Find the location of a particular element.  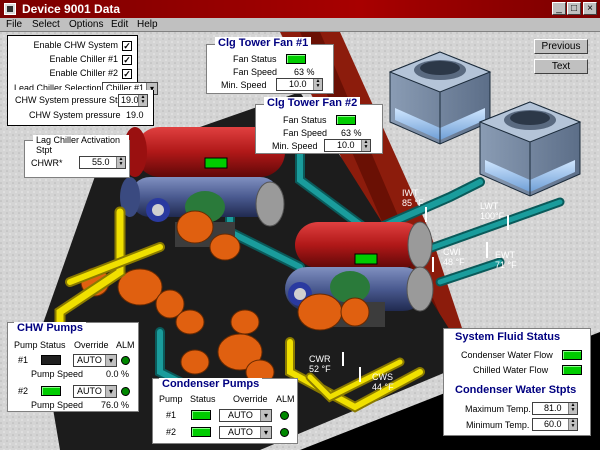

chw-pump-1-speed-label: Pump Speed is located at coordinates (57, 374).